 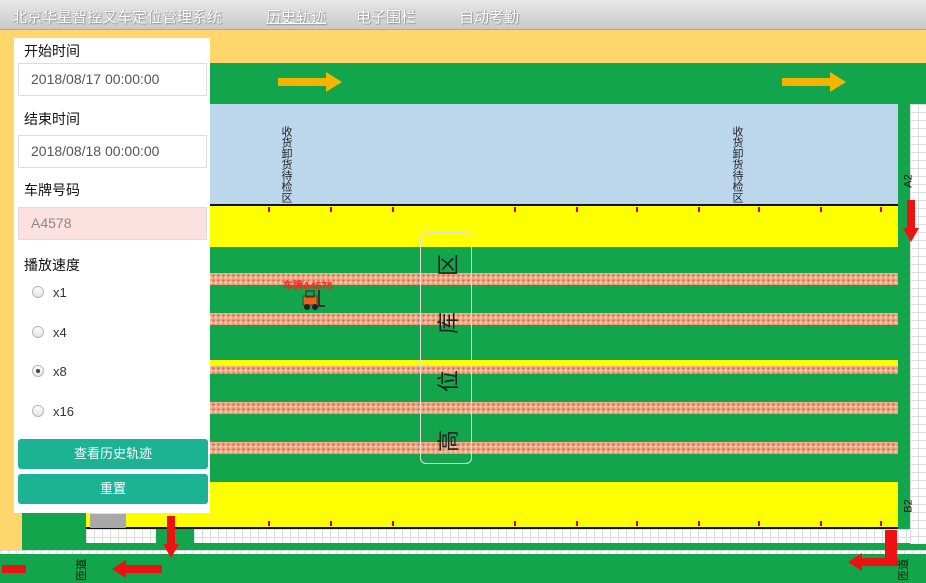 What do you see at coordinates (908, 506) in the screenshot?
I see `side-label-b2: B2` at bounding box center [908, 506].